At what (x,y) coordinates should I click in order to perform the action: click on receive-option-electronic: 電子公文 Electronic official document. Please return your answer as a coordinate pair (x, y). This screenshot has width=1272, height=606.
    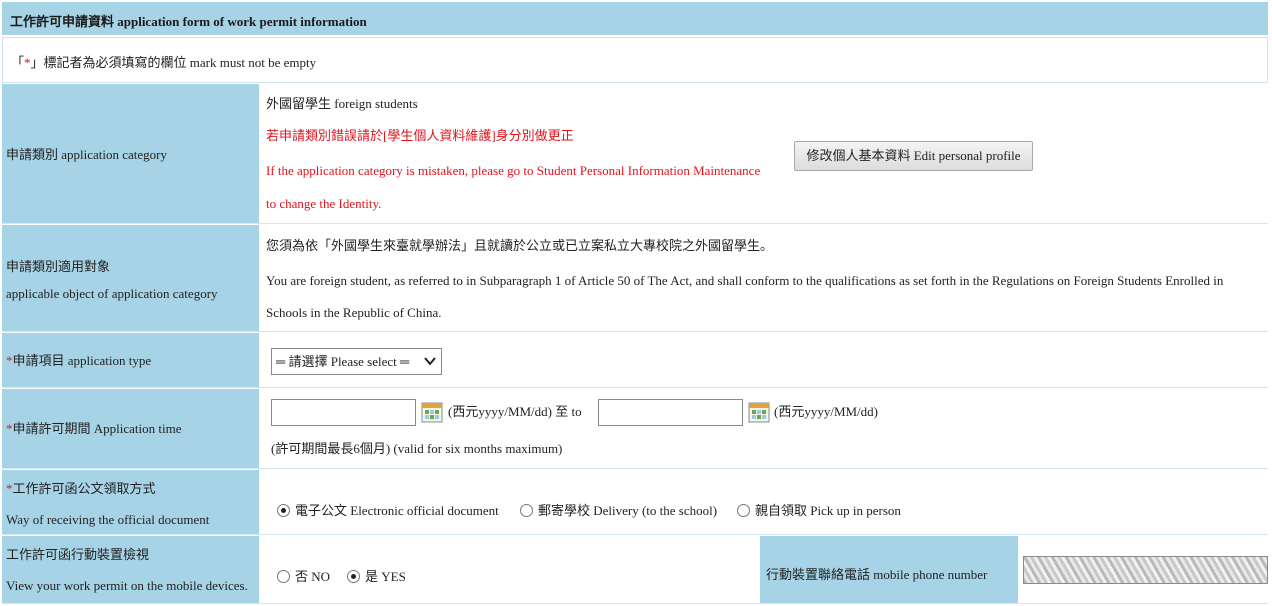
    Looking at the image, I should click on (388, 509).